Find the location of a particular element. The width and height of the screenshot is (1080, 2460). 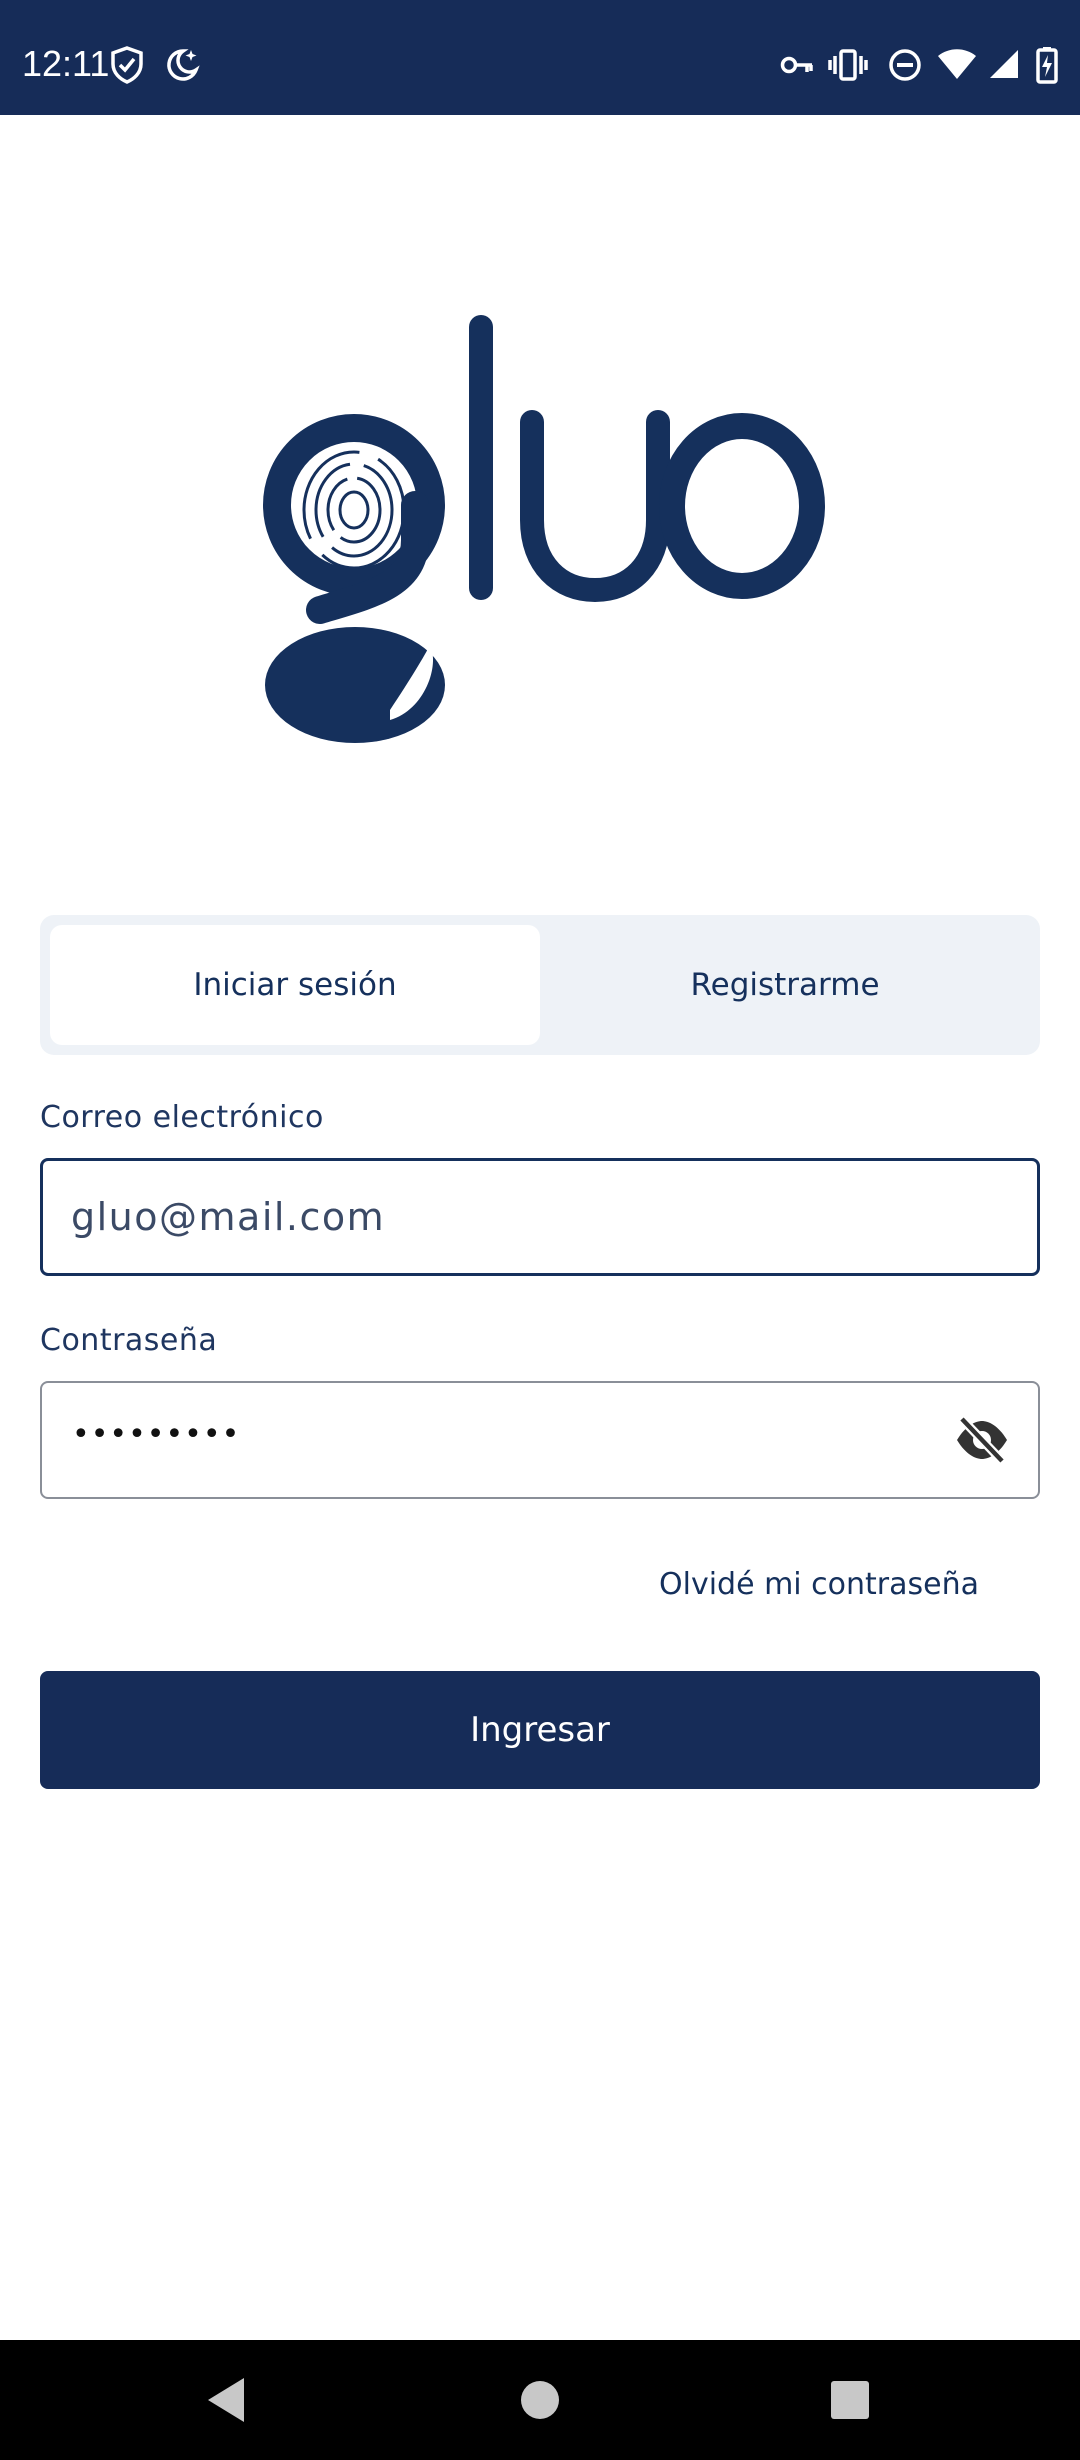

back-icon is located at coordinates (226, 2400).